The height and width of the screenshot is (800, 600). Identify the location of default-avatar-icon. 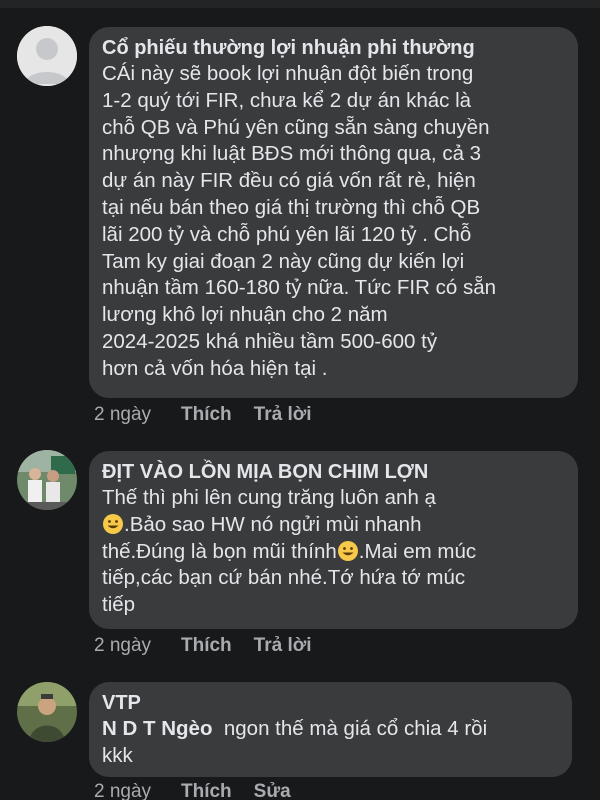
(47, 56).